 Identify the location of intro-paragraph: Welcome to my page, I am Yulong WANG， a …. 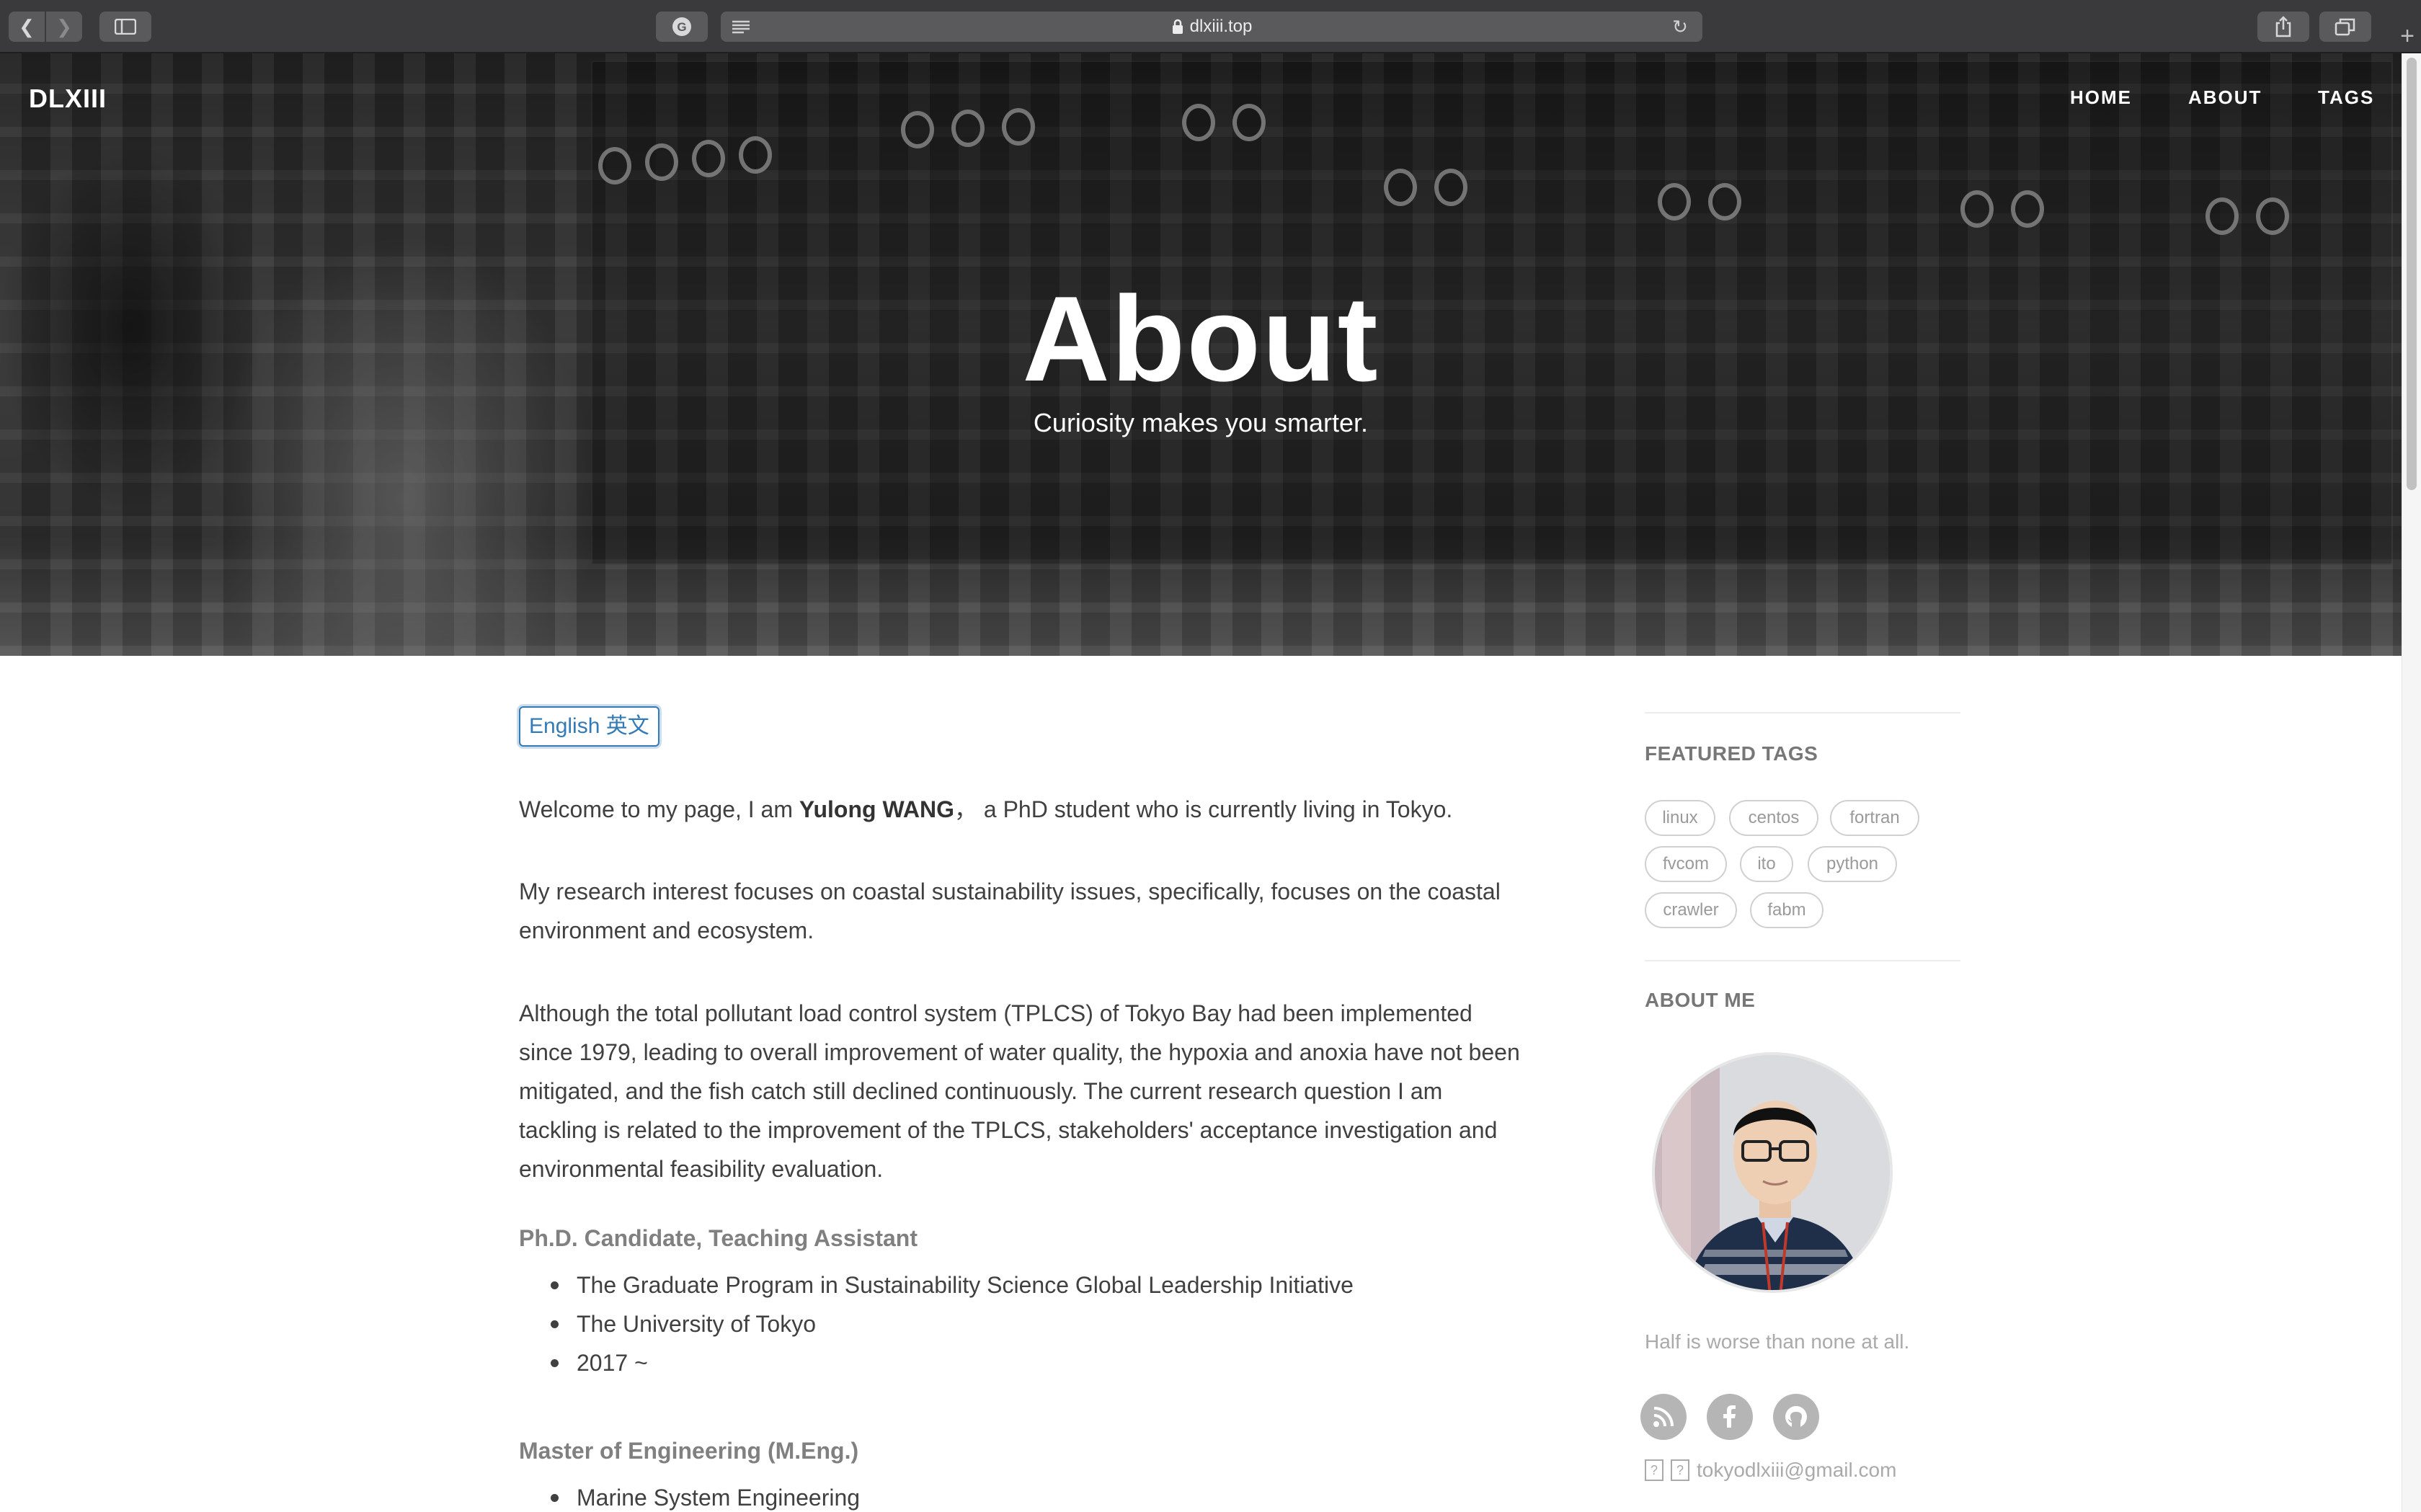
(1030, 810).